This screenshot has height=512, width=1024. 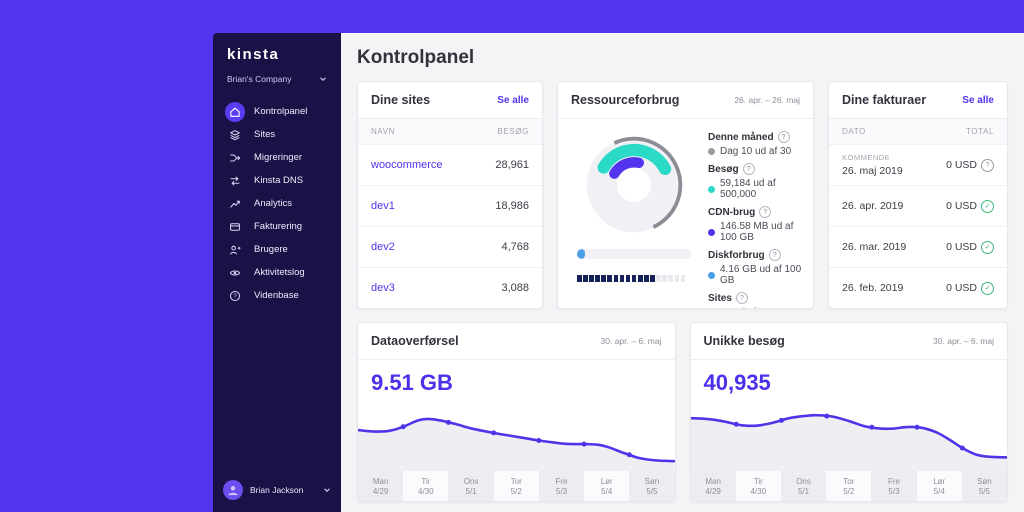 I want to click on knowledge-base-icon: ?, so click(x=235, y=296).